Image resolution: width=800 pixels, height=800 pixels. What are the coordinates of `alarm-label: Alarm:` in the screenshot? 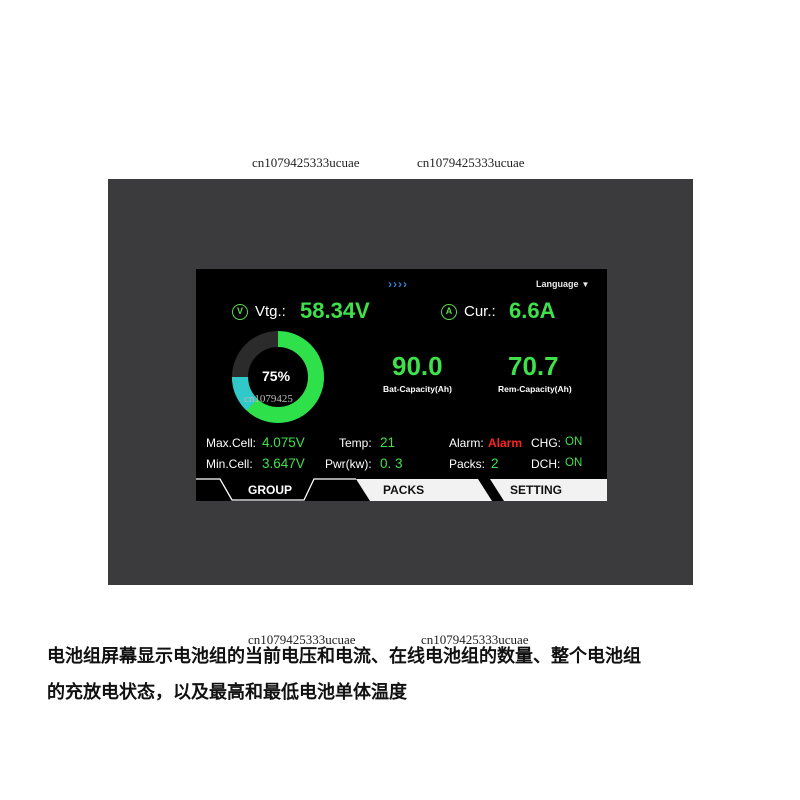 It's located at (466, 443).